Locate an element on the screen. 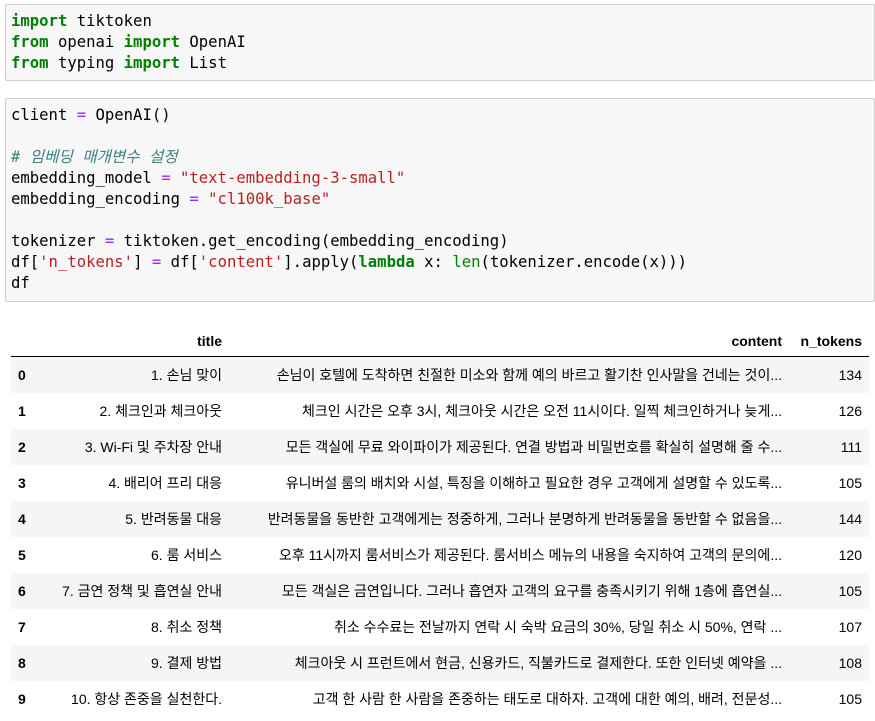 Image resolution: width=875 pixels, height=721 pixels. string-literal: 'content' is located at coordinates (241, 262).